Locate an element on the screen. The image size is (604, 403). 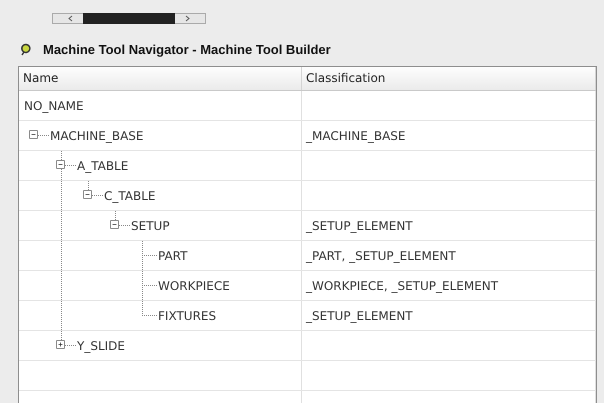
node-name: A_TABLE is located at coordinates (101, 165).